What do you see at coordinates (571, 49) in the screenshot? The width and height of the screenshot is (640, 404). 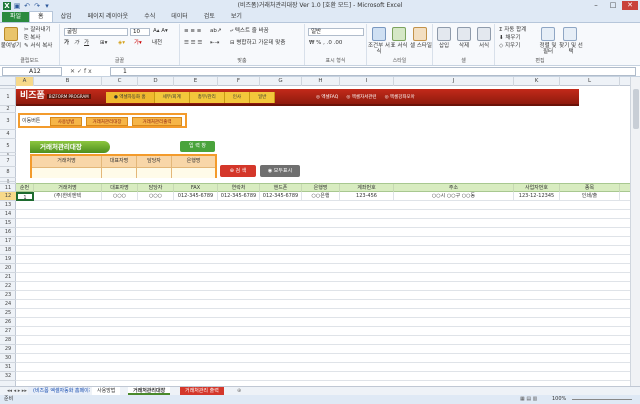 I see `find-select-button: 찾기 및 선택` at bounding box center [571, 49].